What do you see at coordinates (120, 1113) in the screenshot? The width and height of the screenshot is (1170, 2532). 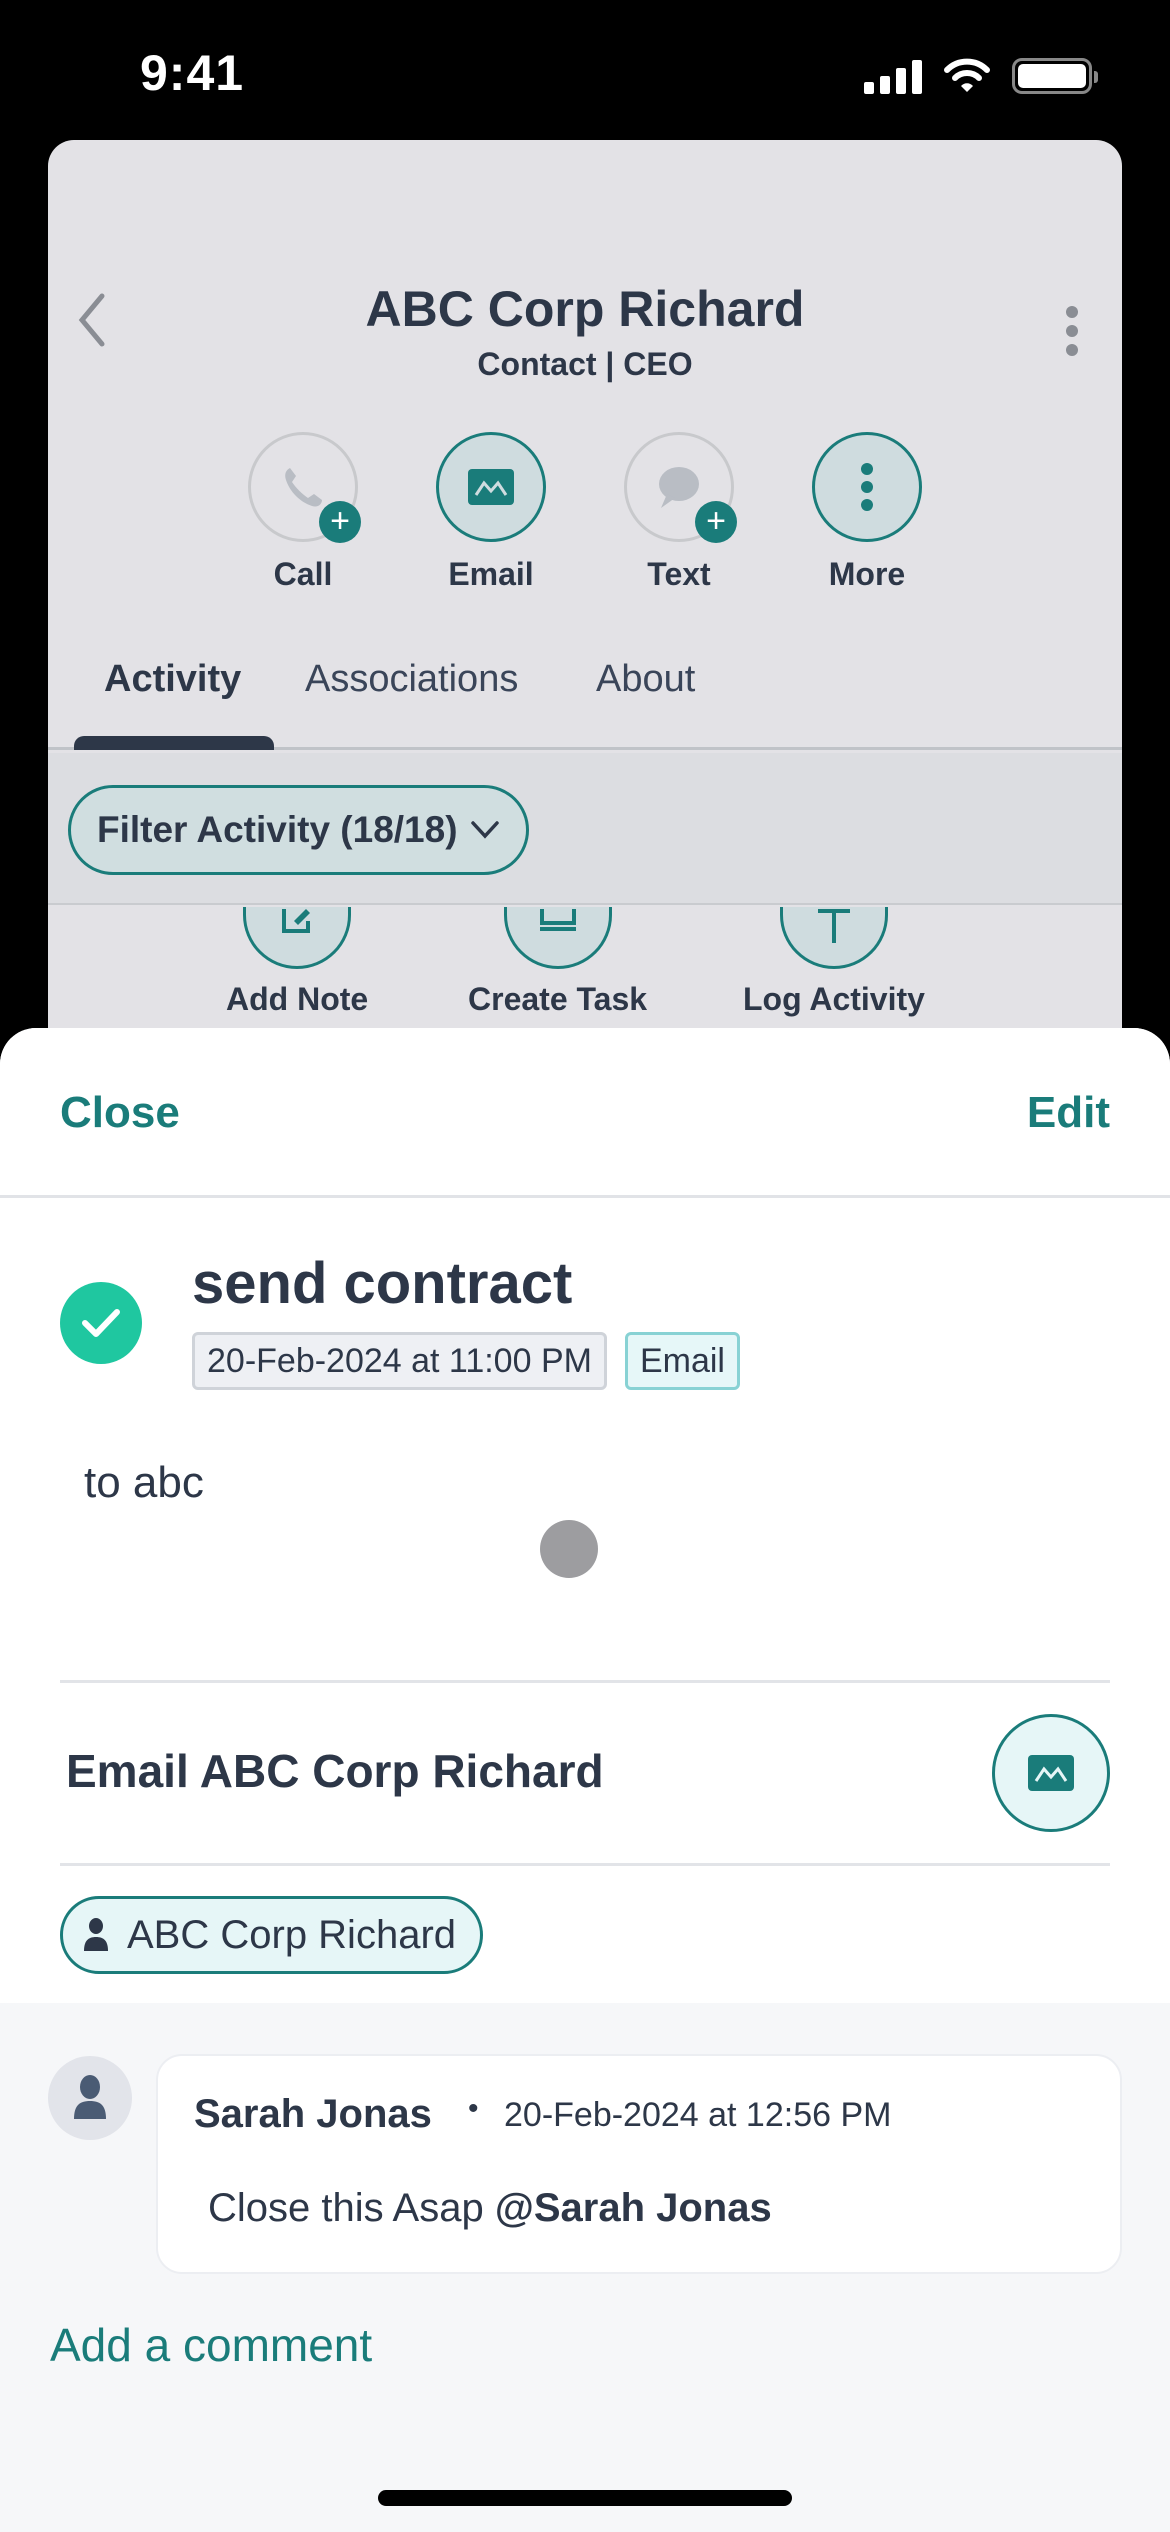 I see `close-button: Close` at bounding box center [120, 1113].